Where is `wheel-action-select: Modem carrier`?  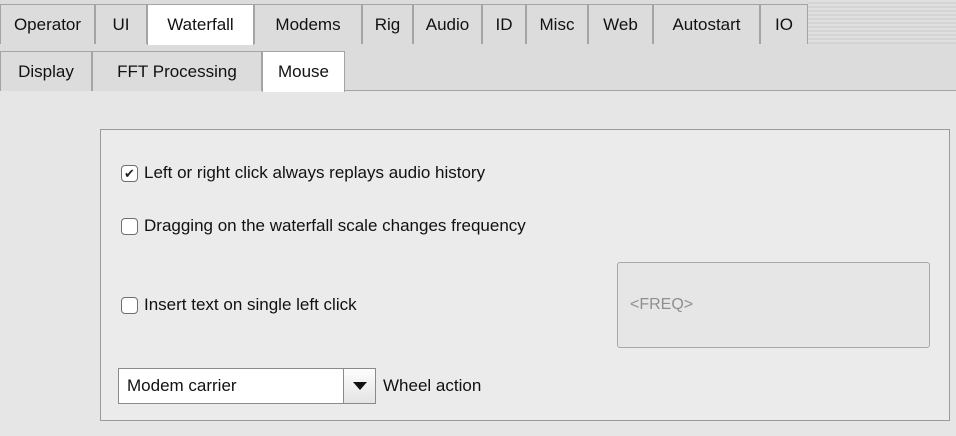
wheel-action-select: Modem carrier is located at coordinates (231, 386).